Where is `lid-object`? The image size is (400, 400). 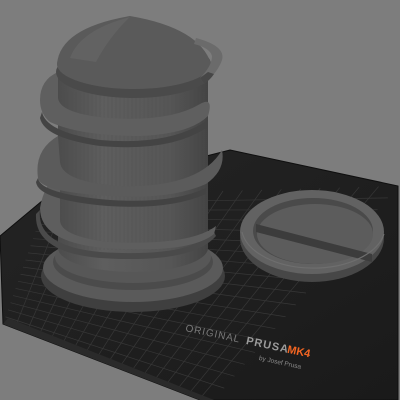 lid-object is located at coordinates (312, 236).